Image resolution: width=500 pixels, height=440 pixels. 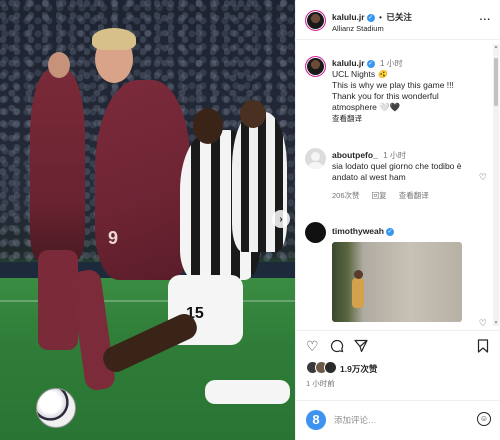 I want to click on comment-reply-button: 回复, so click(x=379, y=195).